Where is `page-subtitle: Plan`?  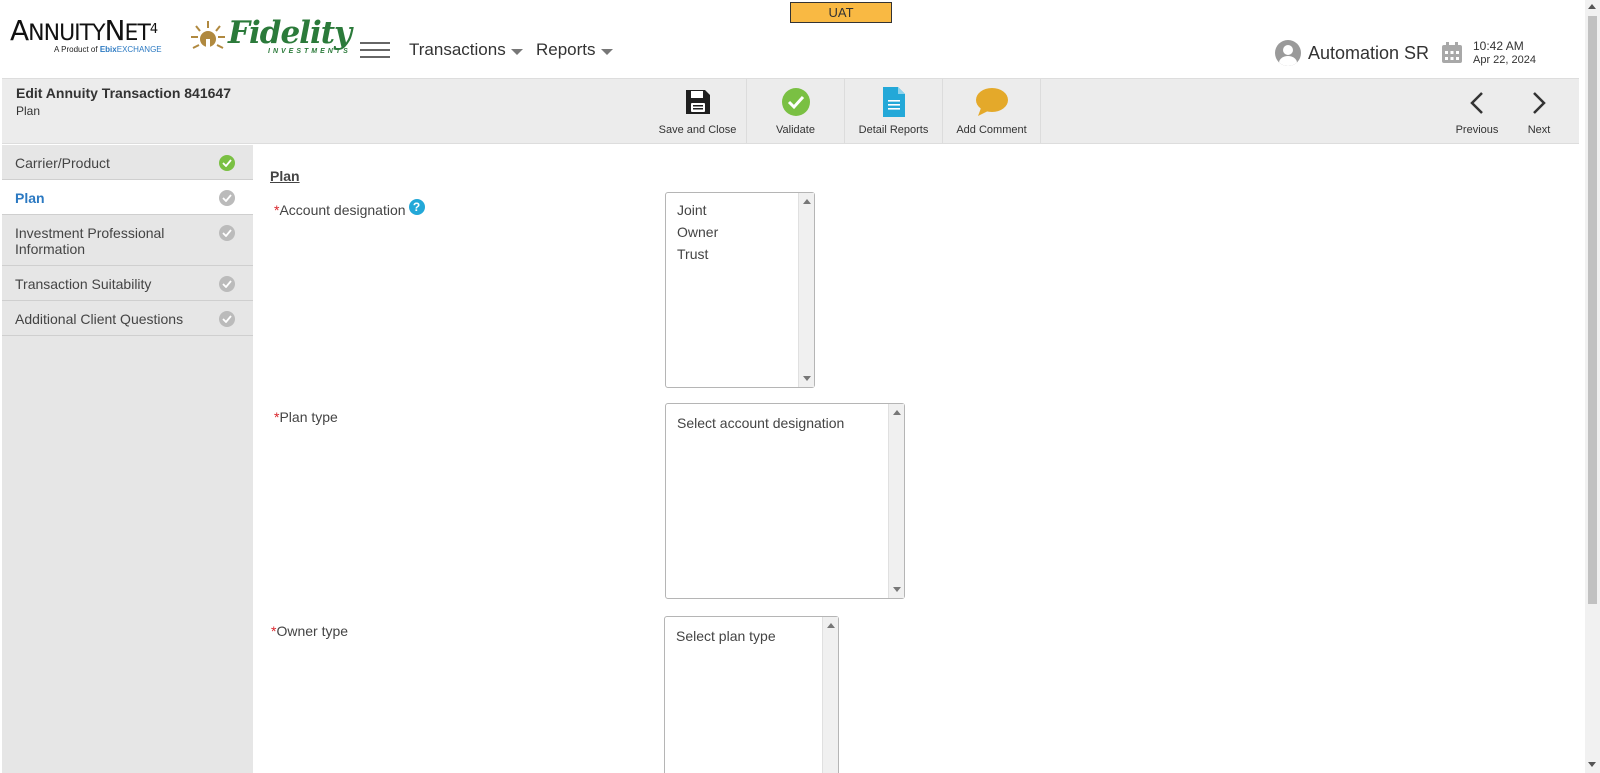 page-subtitle: Plan is located at coordinates (28, 111).